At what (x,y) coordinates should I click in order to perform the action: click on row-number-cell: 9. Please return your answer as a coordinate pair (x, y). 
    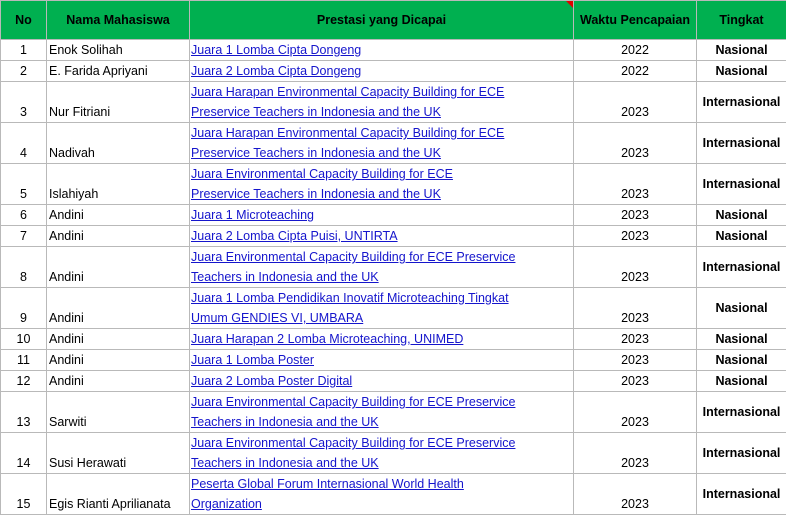
    Looking at the image, I should click on (24, 308).